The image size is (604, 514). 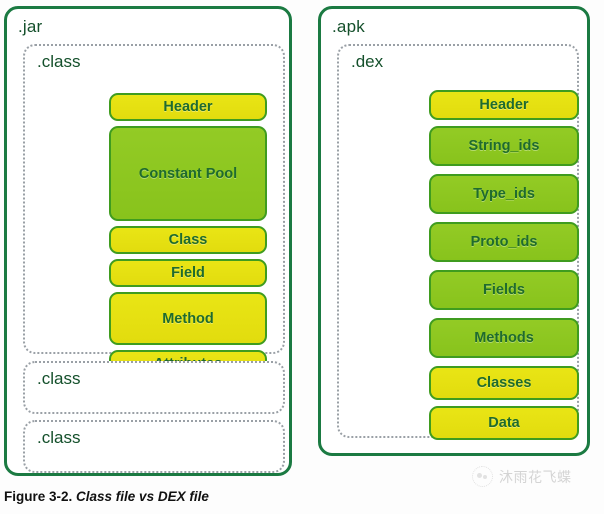 I want to click on figure-title: Class file vs DEX file, so click(x=142, y=496).